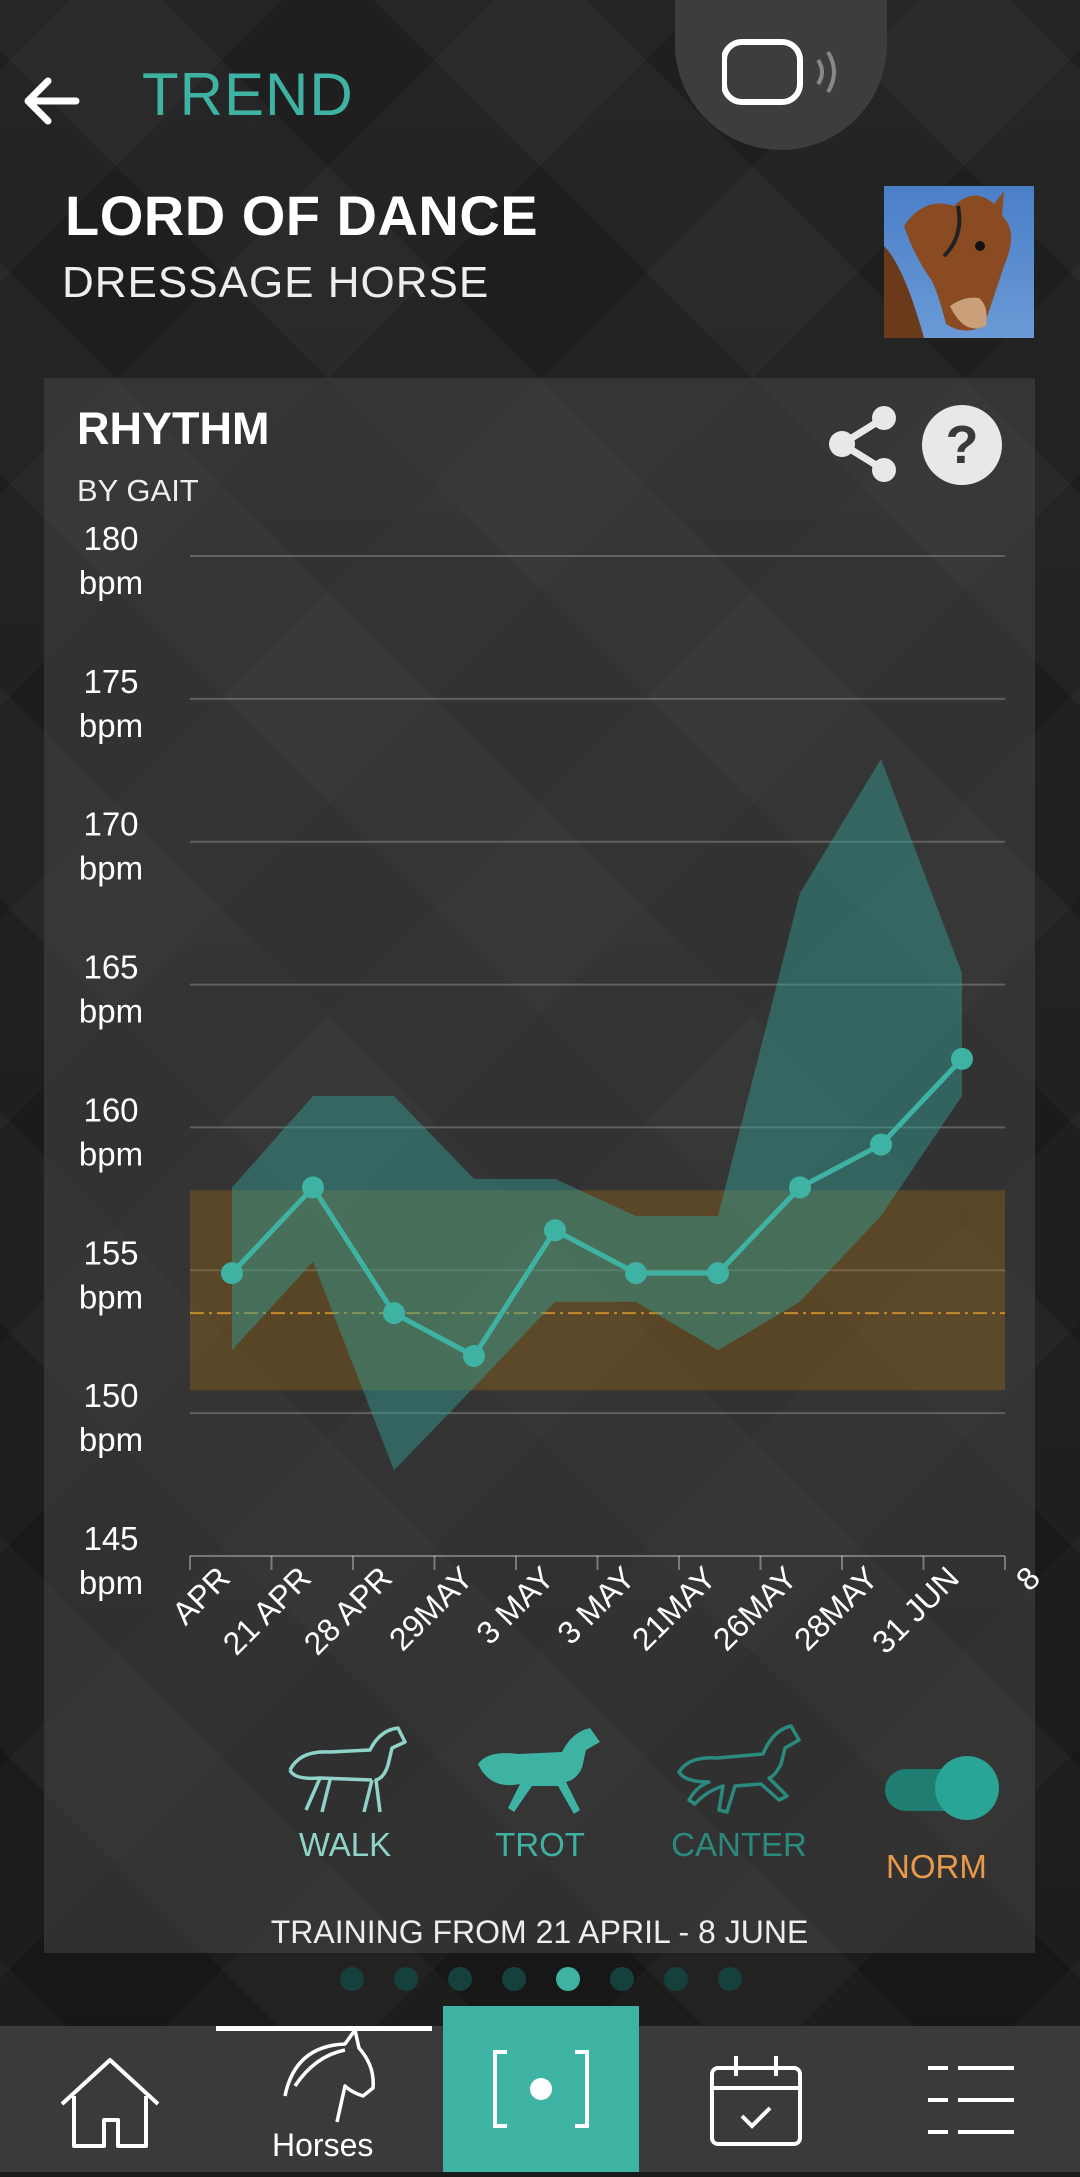 The height and width of the screenshot is (2177, 1080). I want to click on gait-trot-toggle: TROT, so click(540, 1792).